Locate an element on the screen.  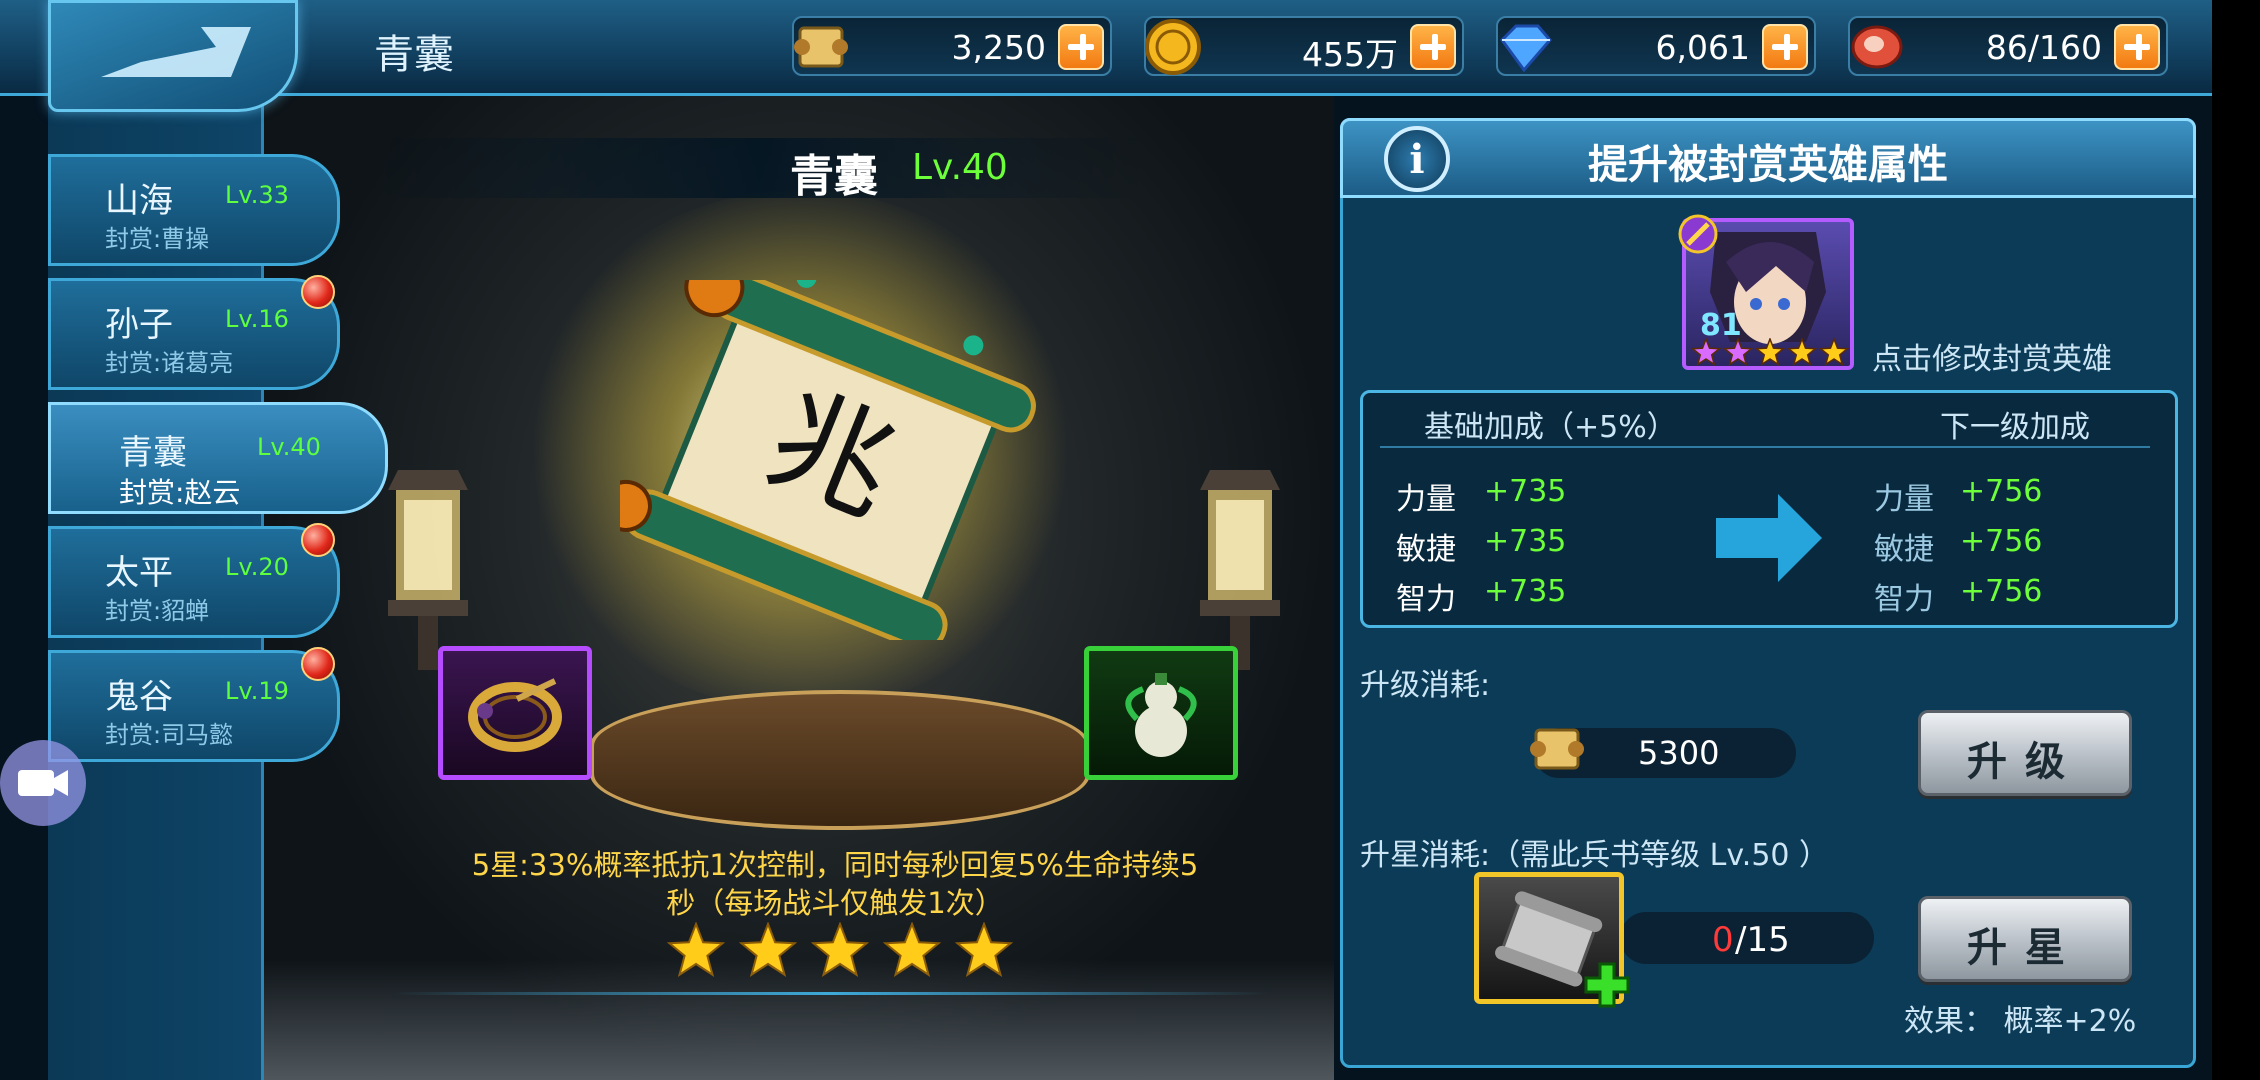
material-required-count: /15 is located at coordinates (1762, 940).